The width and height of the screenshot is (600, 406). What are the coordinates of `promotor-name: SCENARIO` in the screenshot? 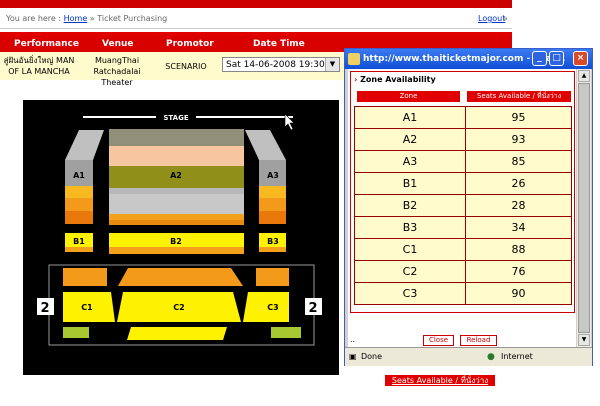 It's located at (186, 66).